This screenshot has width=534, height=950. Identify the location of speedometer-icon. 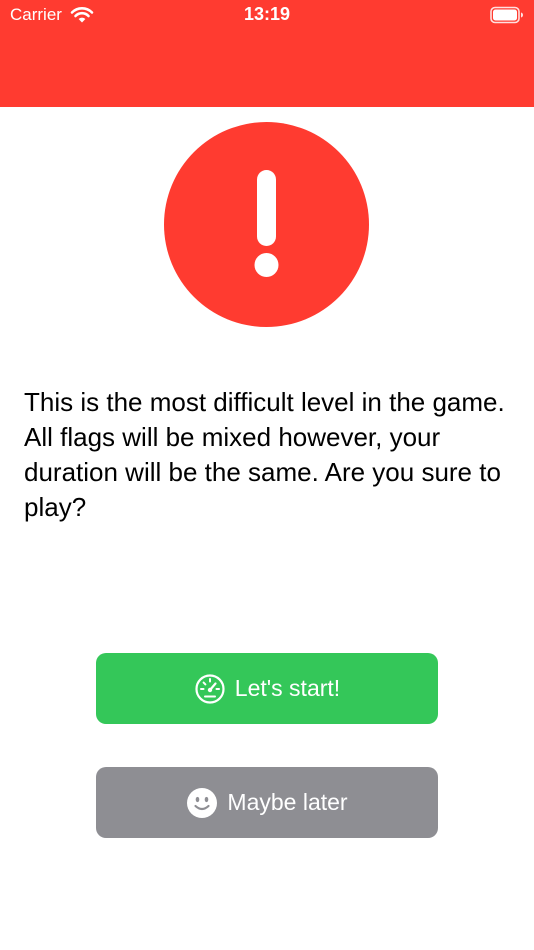
(210, 689).